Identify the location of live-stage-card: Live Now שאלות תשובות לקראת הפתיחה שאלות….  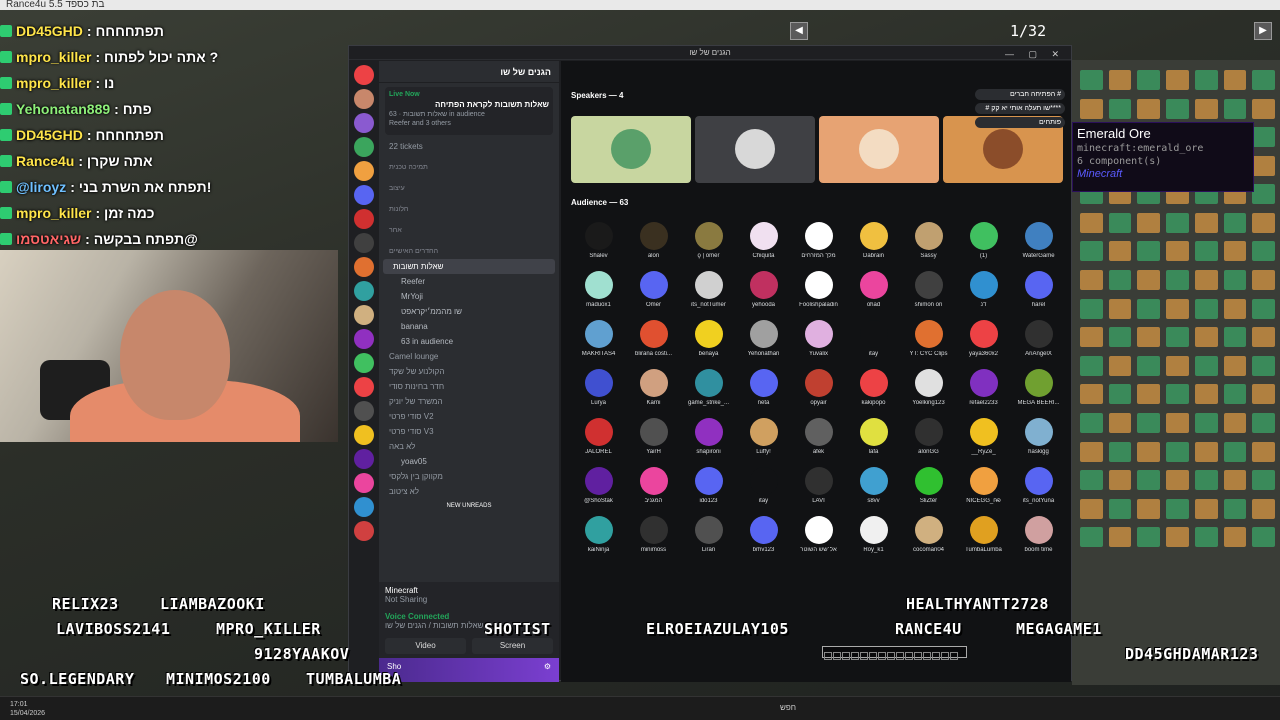
(469, 111).